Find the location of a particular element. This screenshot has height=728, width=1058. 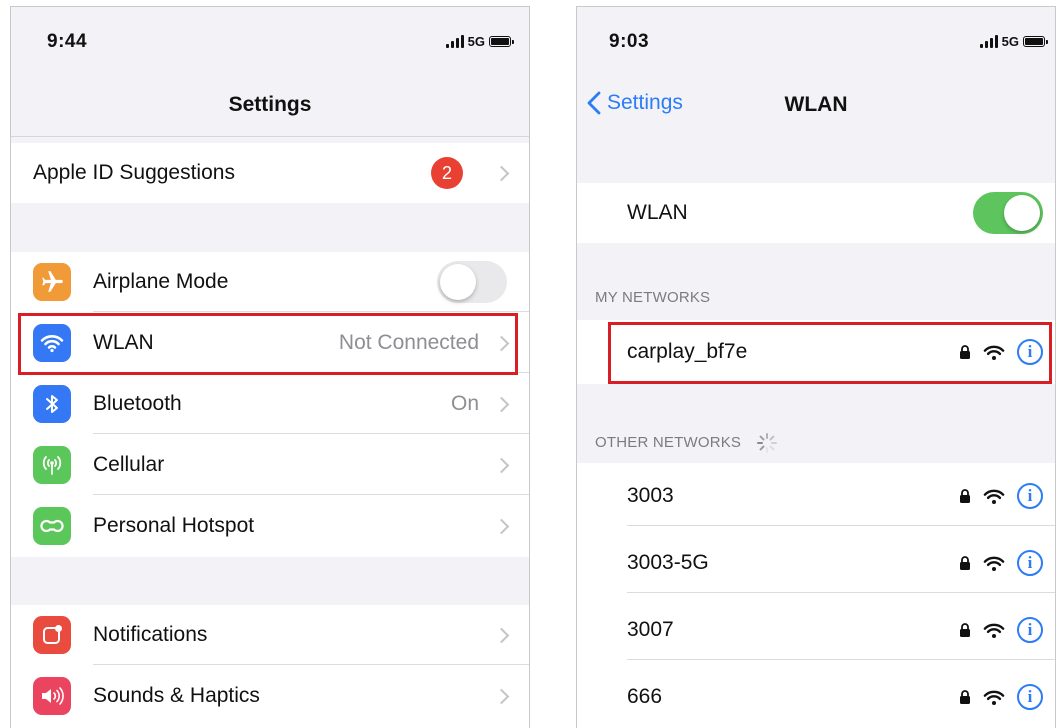

personal-hotspot-label: Personal Hotspot is located at coordinates (174, 525).